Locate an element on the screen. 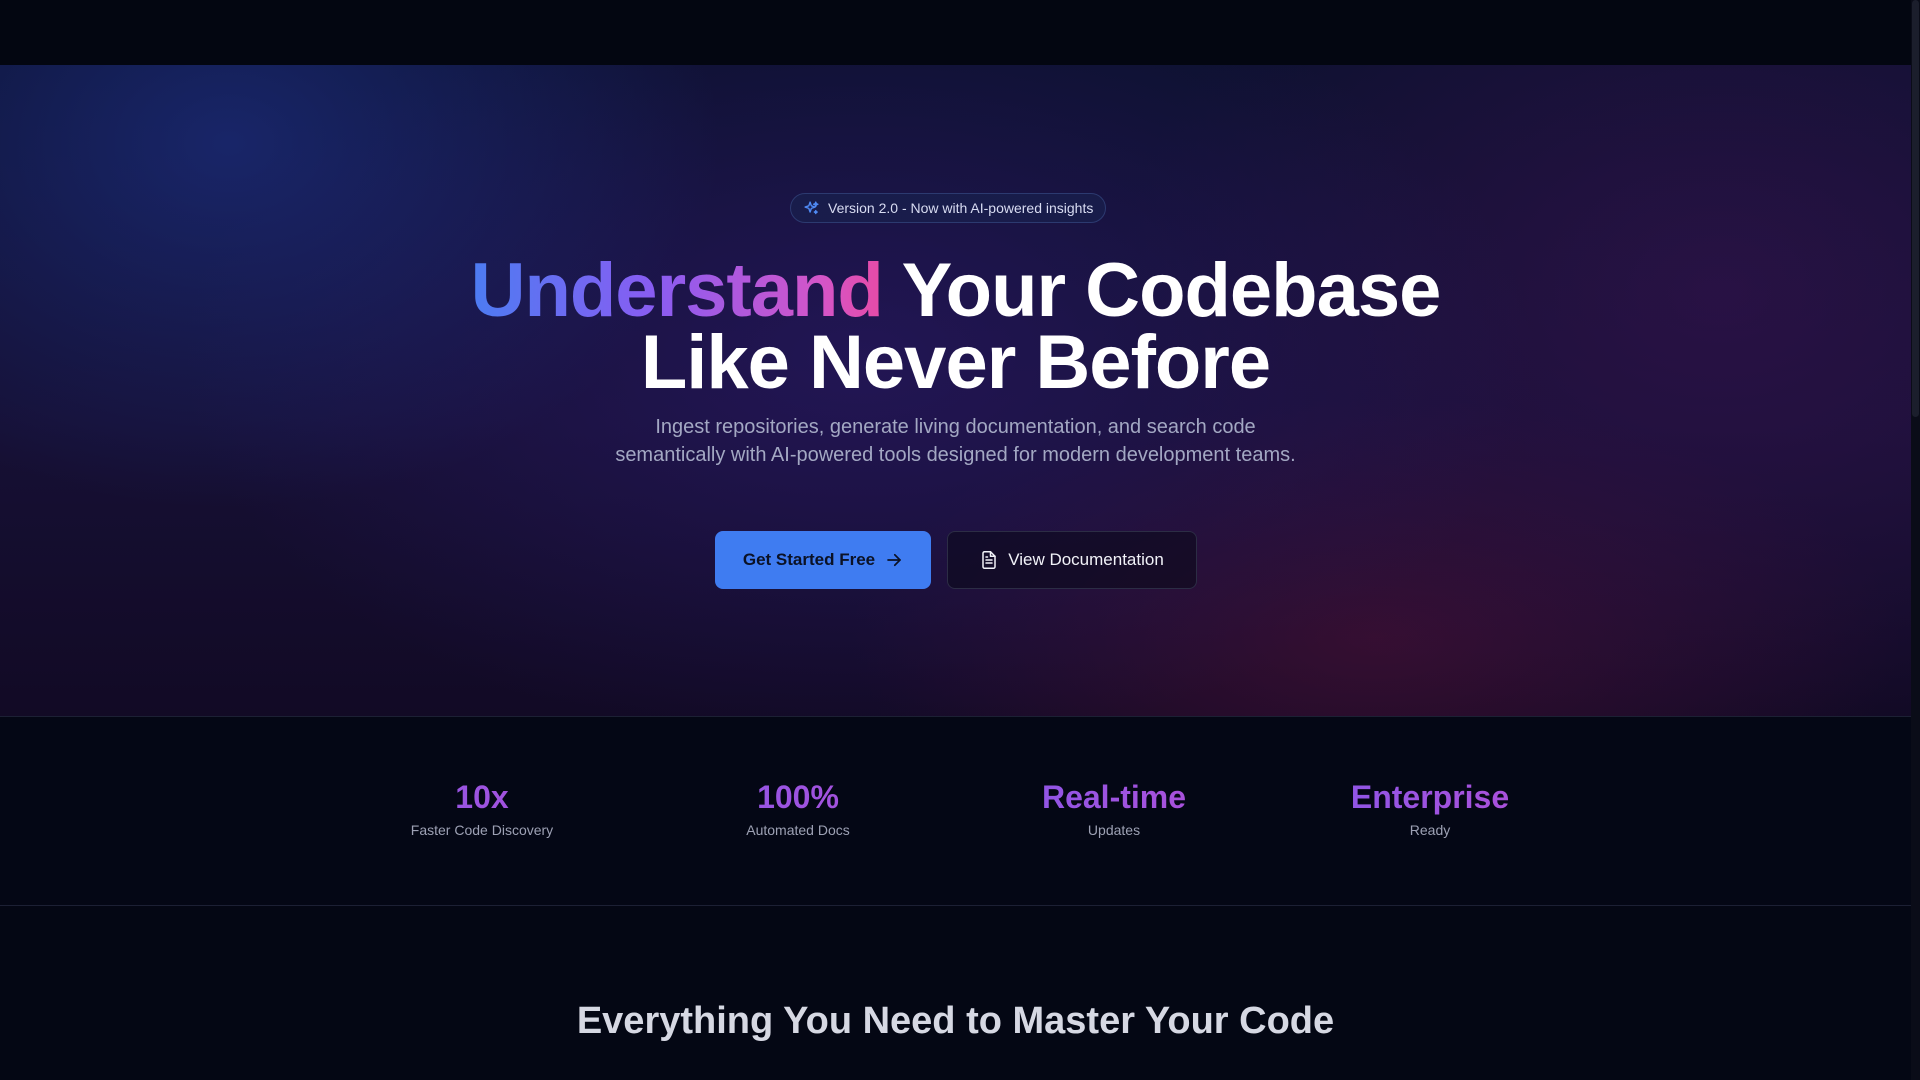  stat-value: Real-time is located at coordinates (1114, 797).